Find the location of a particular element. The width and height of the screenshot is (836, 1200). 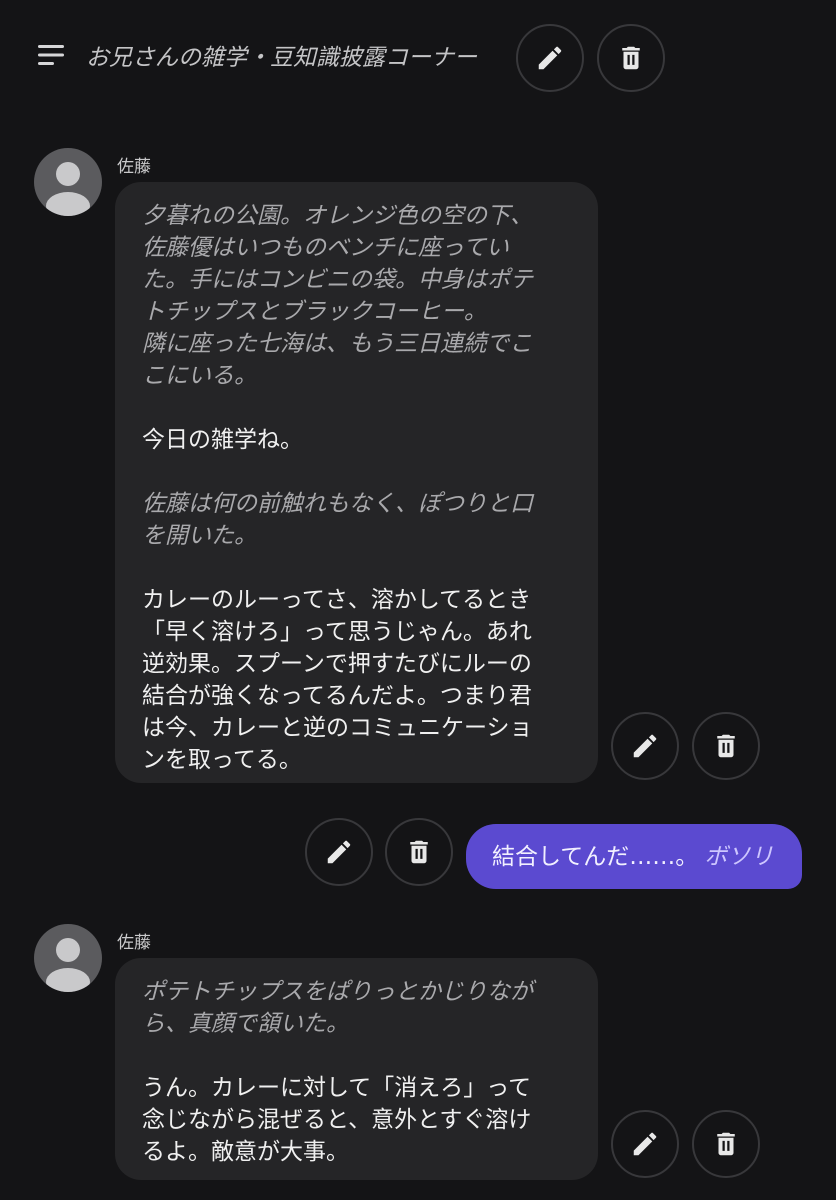

dialogue-line: 今日の雑学ね。 is located at coordinates (222, 440).